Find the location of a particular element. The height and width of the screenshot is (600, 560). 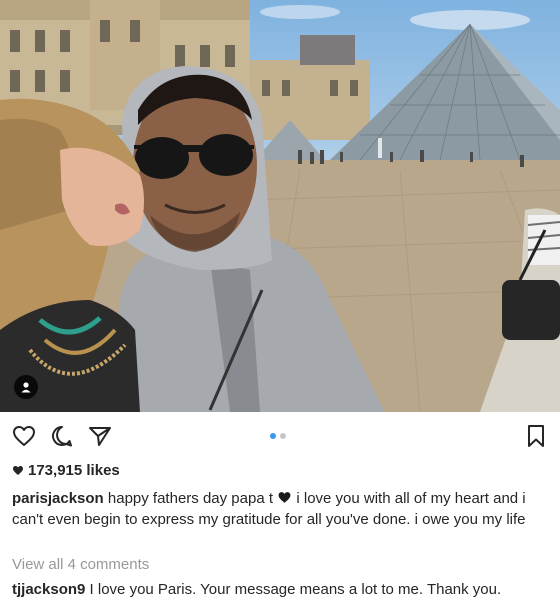

paper-plane-icon is located at coordinates (100, 436).